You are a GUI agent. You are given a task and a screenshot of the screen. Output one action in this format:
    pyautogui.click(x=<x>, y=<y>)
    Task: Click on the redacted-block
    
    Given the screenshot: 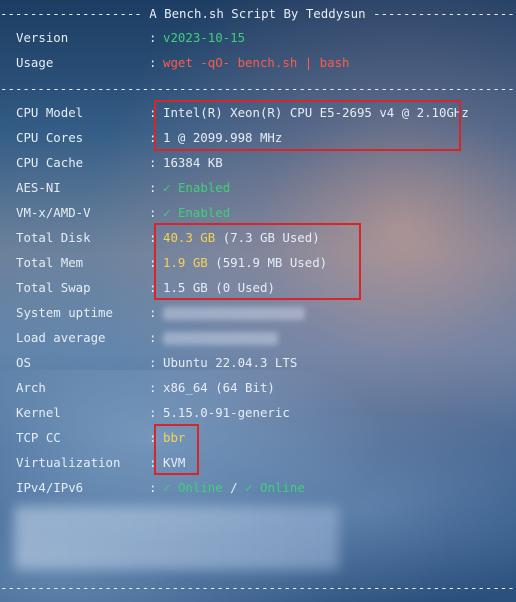 What is the action you would take?
    pyautogui.click(x=176, y=538)
    